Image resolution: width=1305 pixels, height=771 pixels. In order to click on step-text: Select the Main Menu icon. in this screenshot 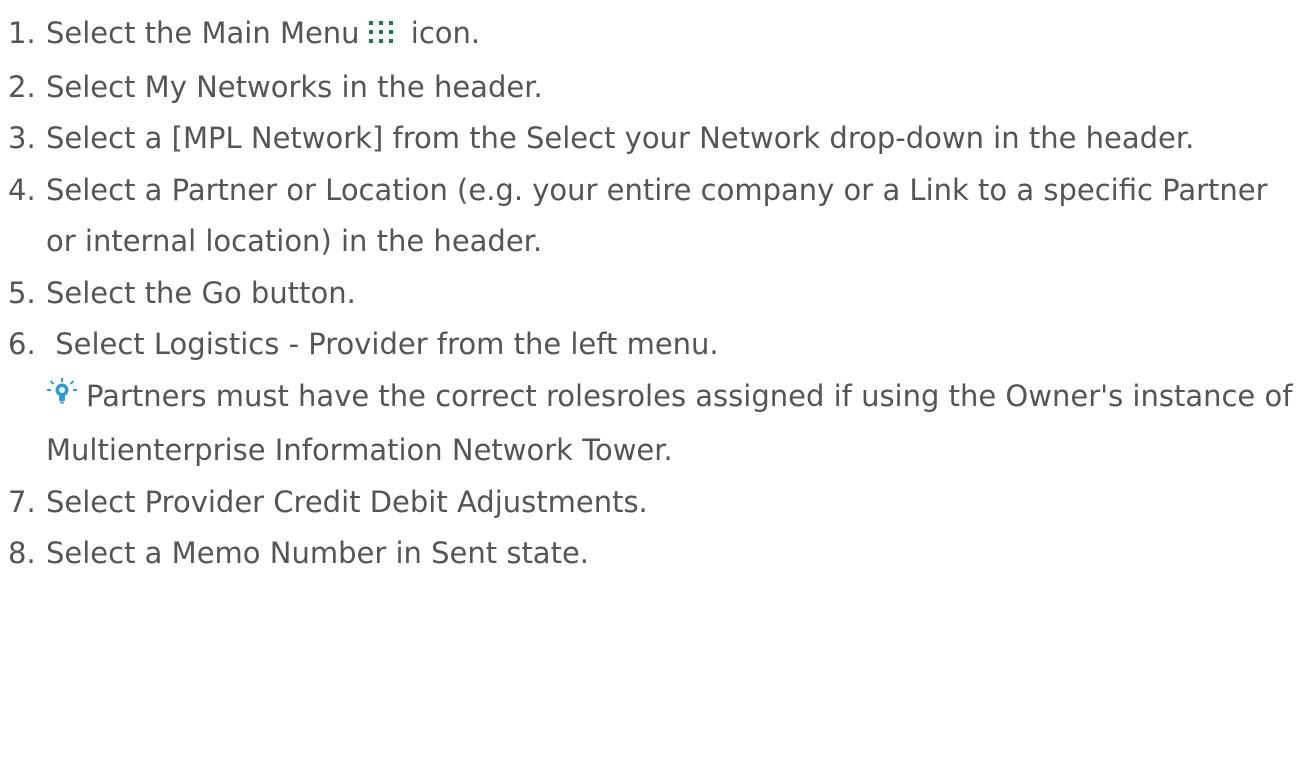, I will do `click(675, 35)`.